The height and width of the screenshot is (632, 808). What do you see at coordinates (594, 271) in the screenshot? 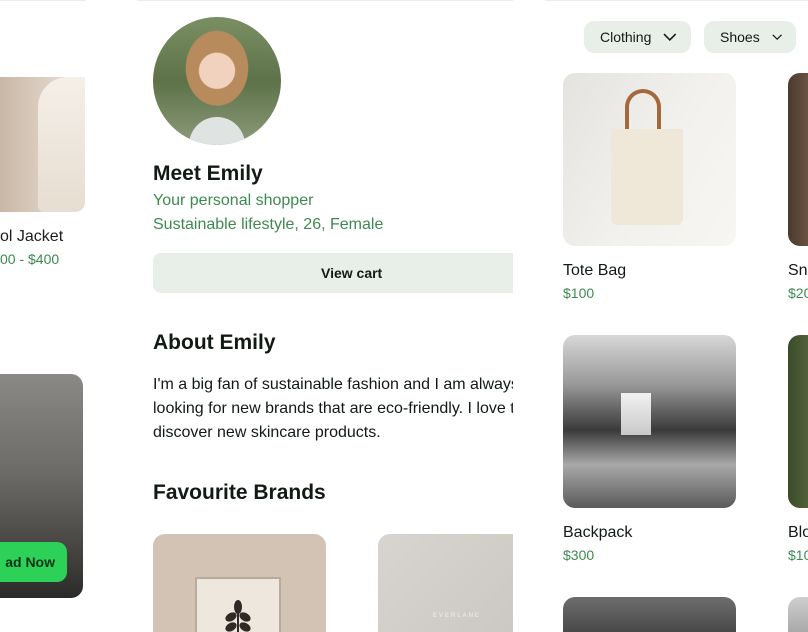
I see `product-name: Tote Bag` at bounding box center [594, 271].